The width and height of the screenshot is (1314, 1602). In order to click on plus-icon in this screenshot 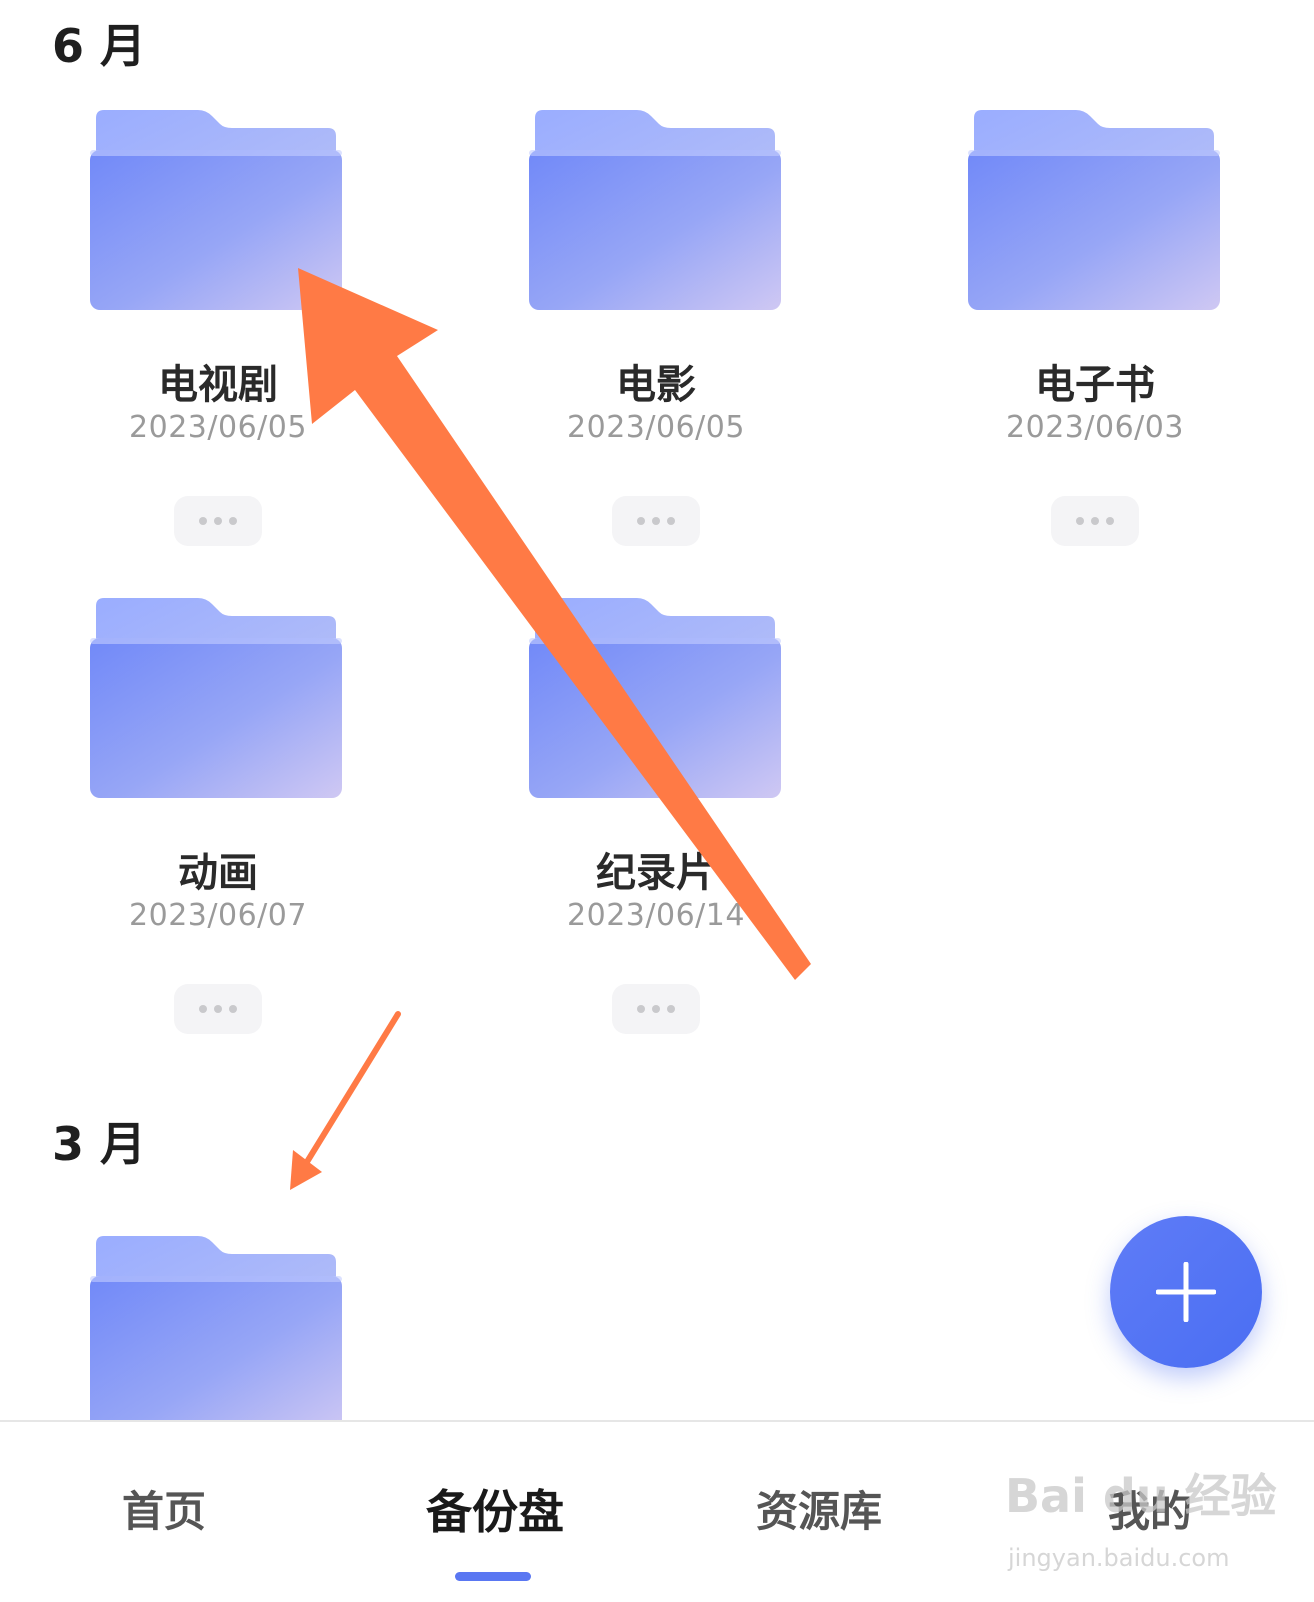, I will do `click(1186, 1292)`.